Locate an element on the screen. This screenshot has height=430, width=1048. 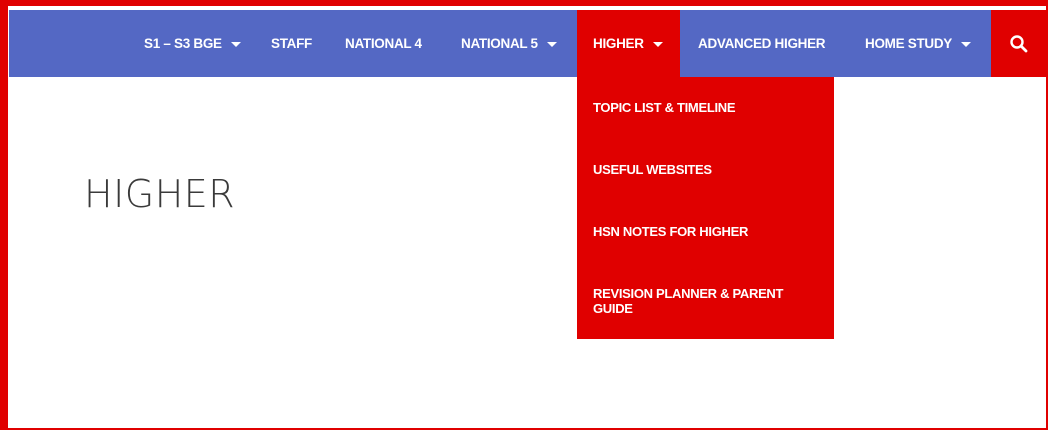
nav-label: STAFF is located at coordinates (291, 43).